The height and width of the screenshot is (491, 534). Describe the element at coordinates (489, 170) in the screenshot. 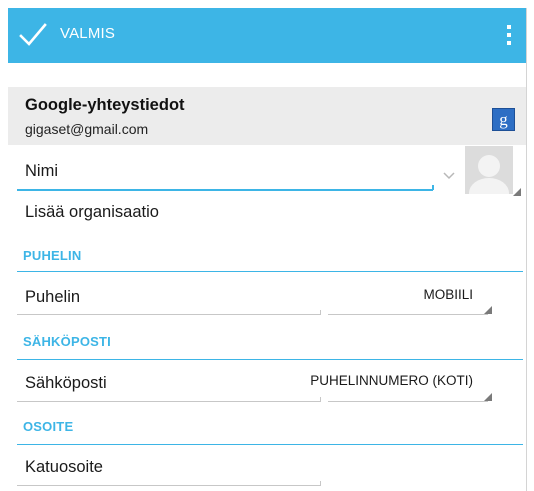

I see `contact-photo-avatar` at that location.